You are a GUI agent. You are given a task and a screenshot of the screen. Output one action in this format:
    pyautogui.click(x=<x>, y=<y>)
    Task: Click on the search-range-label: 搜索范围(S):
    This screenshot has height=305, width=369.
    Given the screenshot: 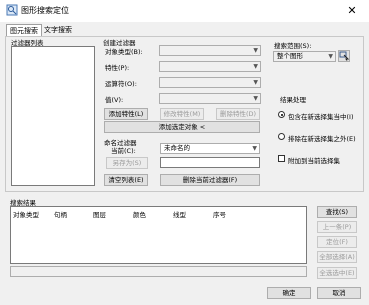 What is the action you would take?
    pyautogui.click(x=293, y=46)
    